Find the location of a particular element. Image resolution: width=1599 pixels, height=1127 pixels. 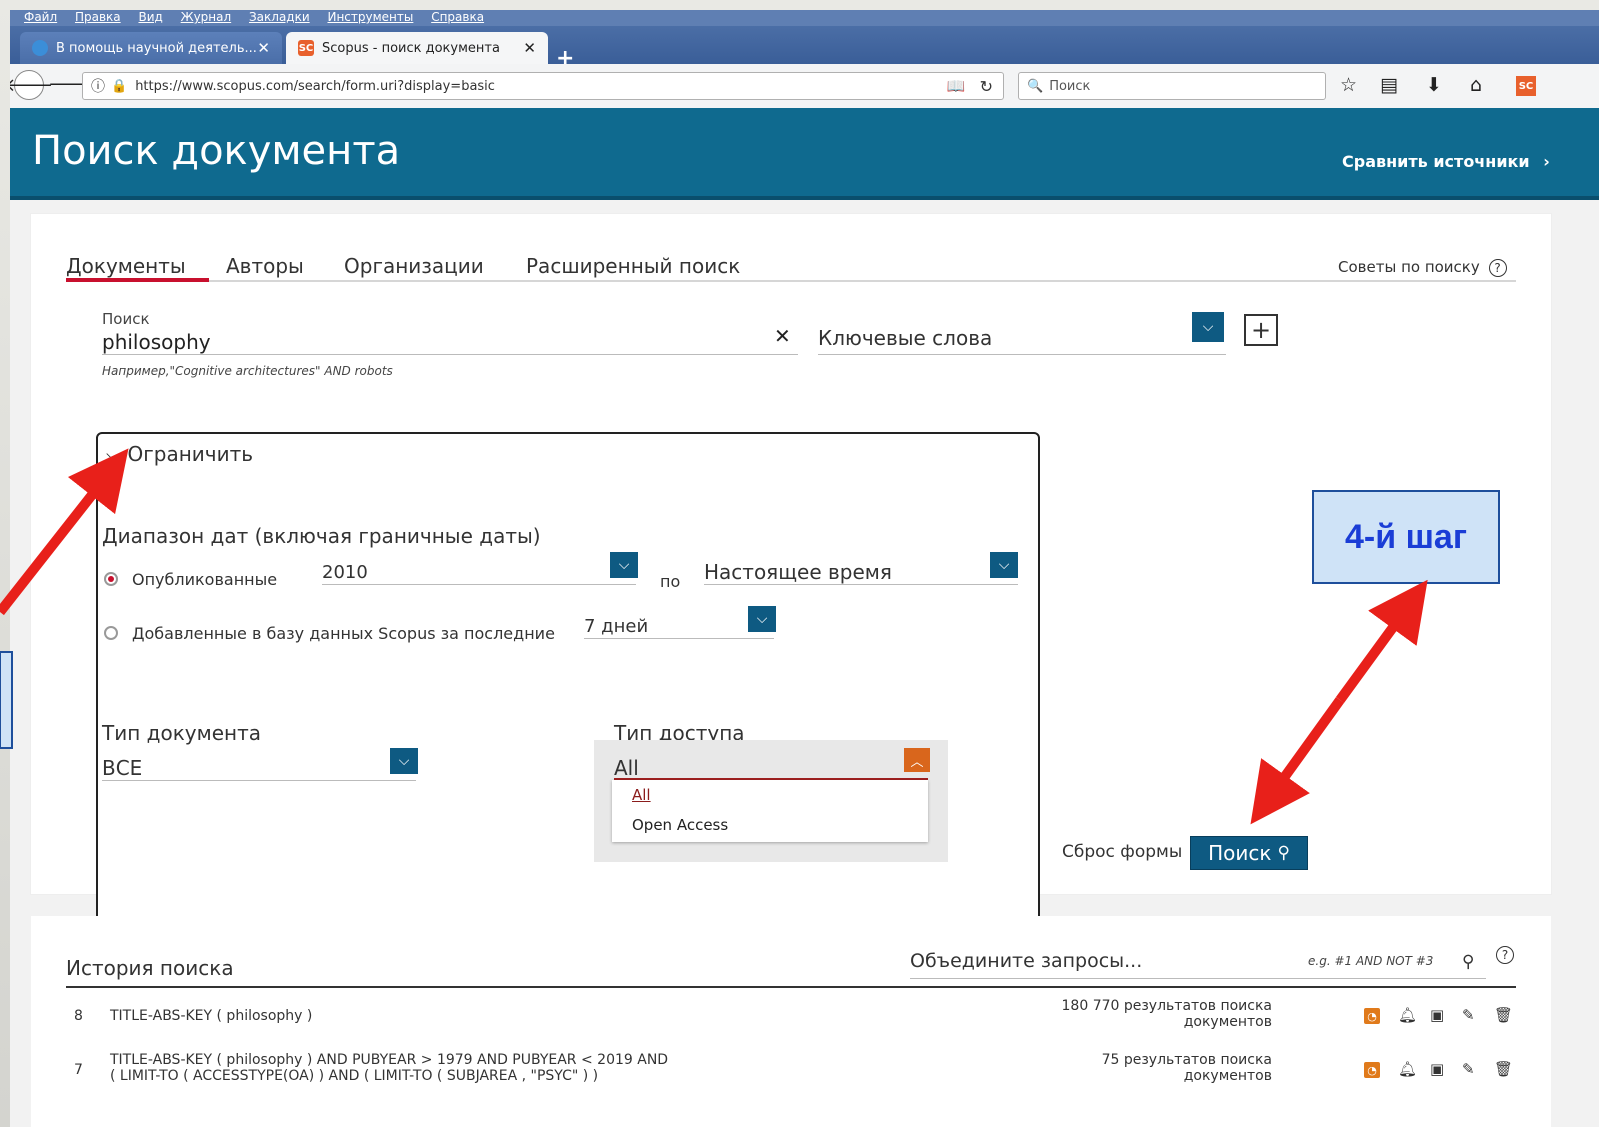

partial-callout-box is located at coordinates (6, 700).